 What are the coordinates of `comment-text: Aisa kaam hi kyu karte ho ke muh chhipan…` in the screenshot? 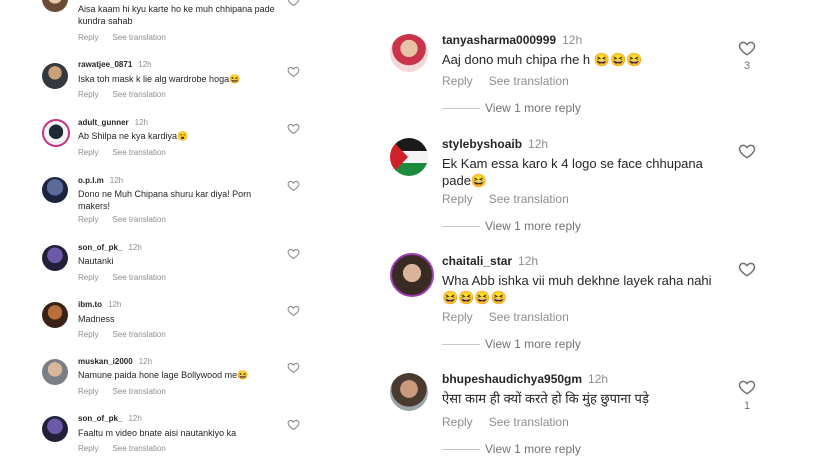 It's located at (176, 15).